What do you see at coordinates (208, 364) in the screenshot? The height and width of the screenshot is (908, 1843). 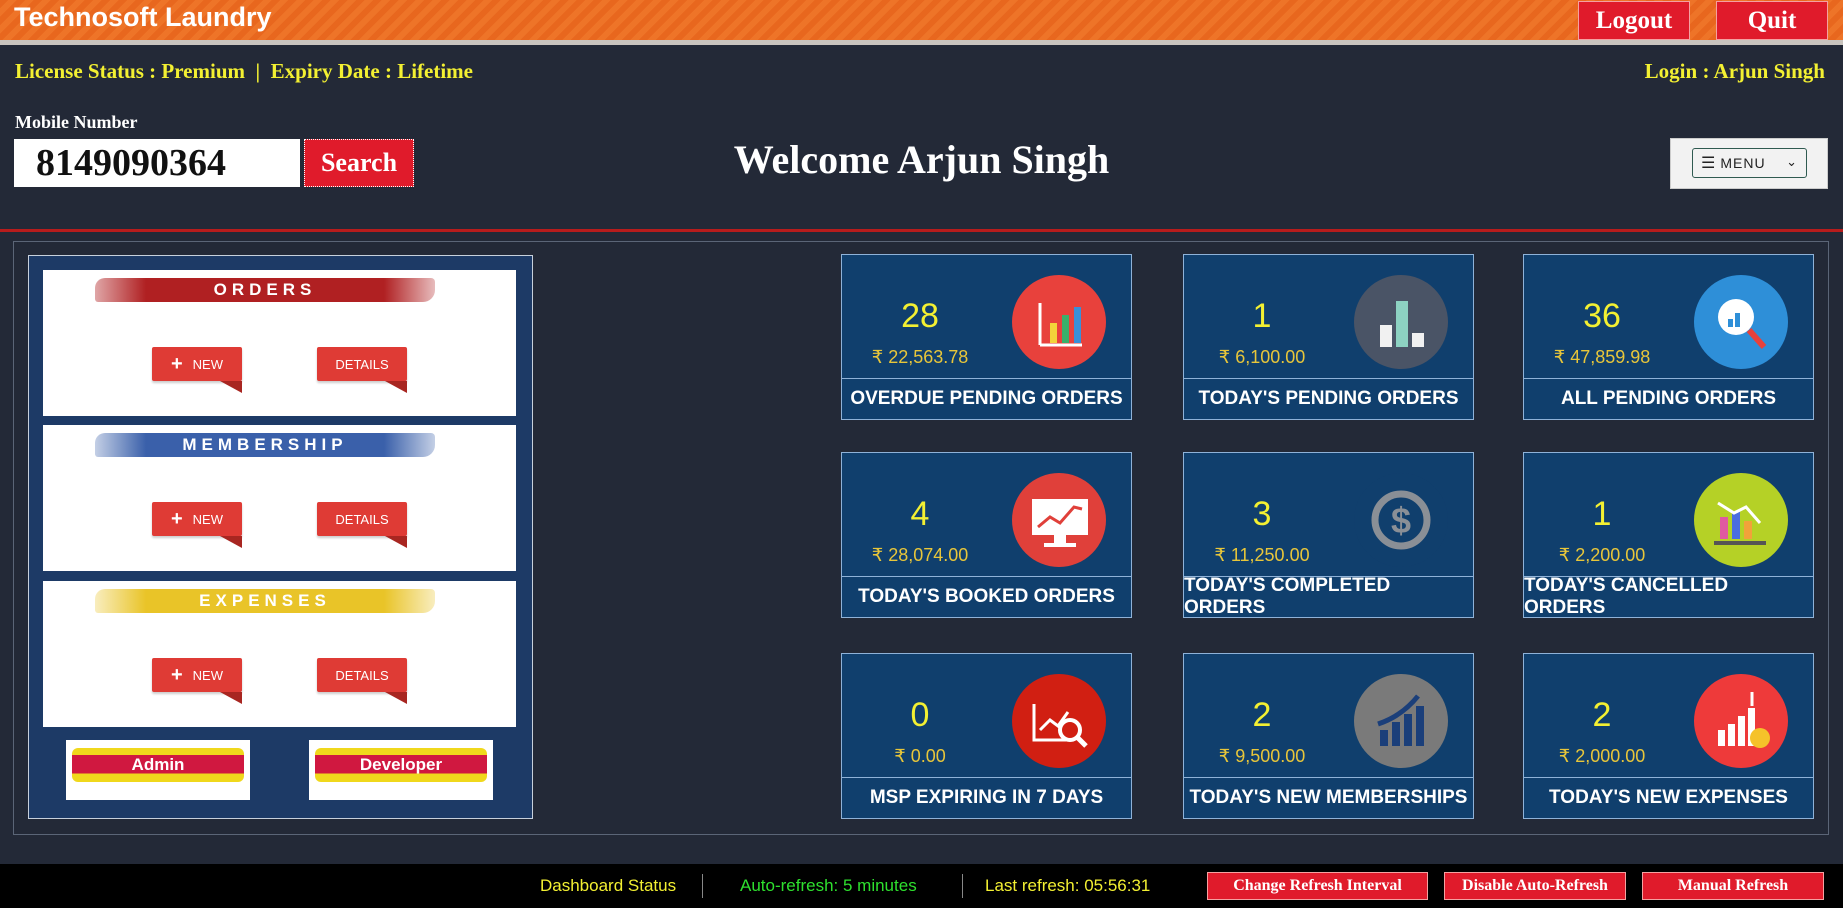 I see `new-order-label: NEW` at bounding box center [208, 364].